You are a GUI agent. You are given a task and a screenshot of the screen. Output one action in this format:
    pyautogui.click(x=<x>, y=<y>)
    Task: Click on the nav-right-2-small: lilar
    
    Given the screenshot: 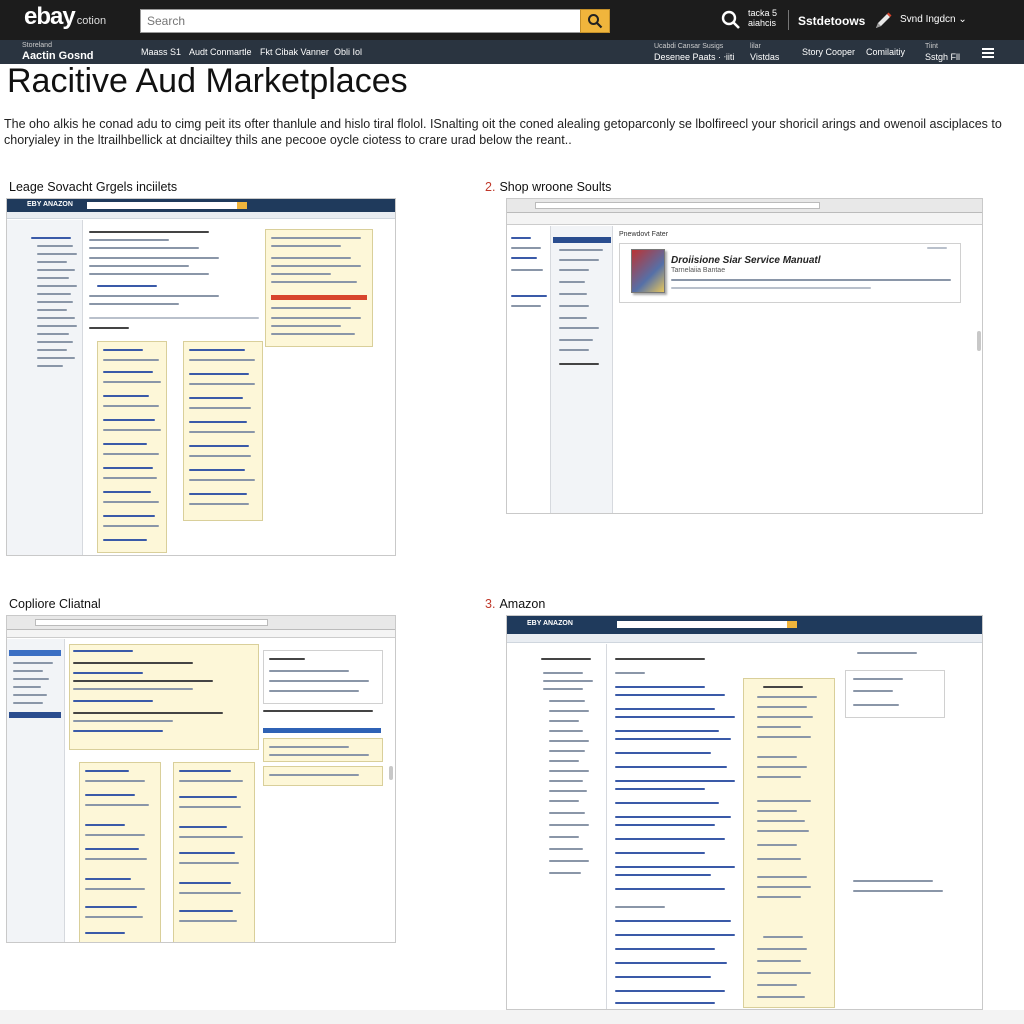 What is the action you would take?
    pyautogui.click(x=755, y=46)
    